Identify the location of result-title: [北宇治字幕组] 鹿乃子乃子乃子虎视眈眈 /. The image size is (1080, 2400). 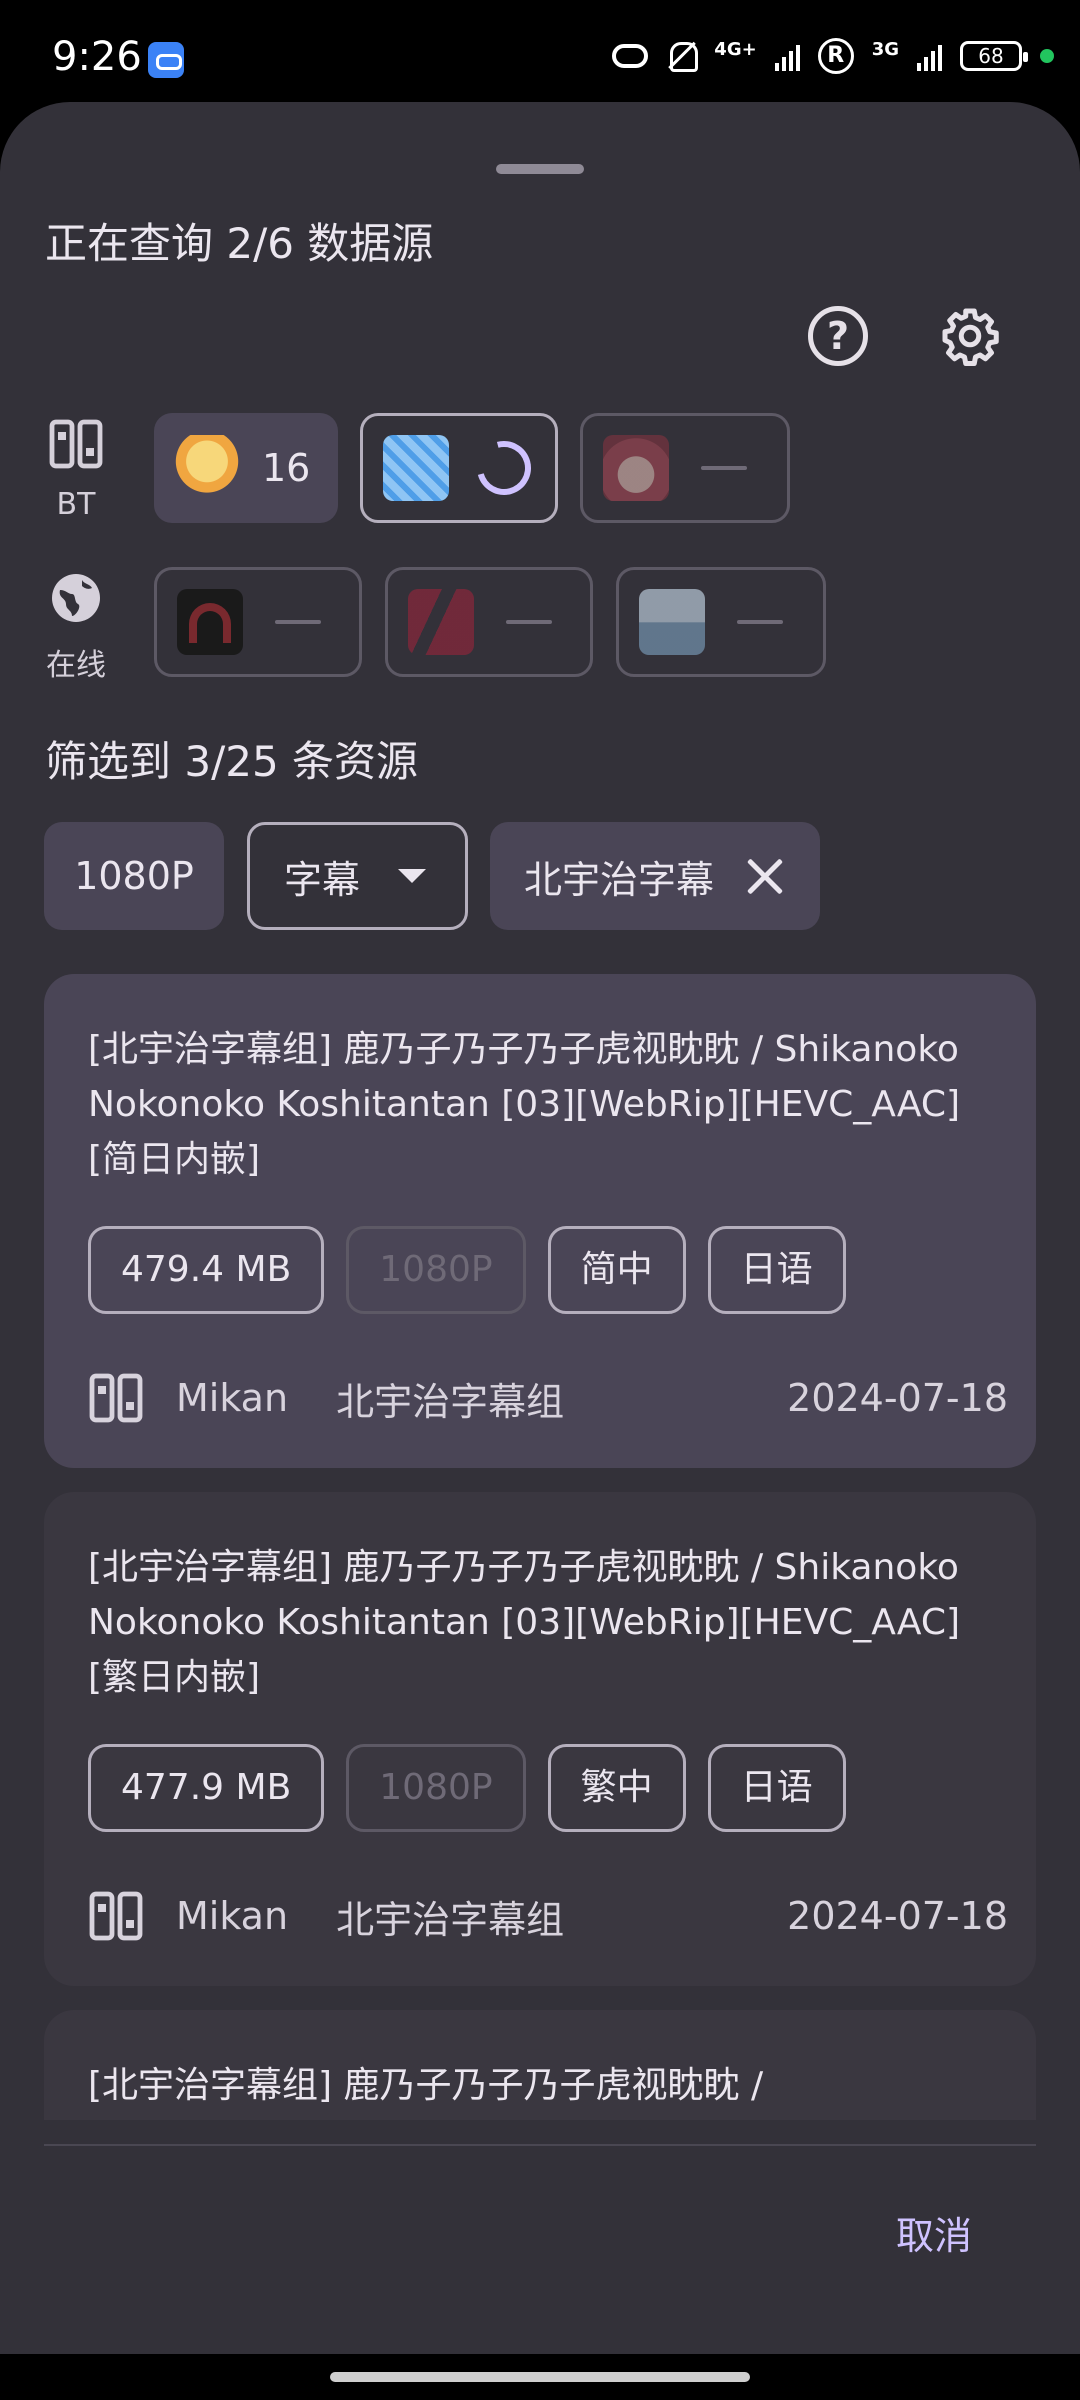
(426, 2085).